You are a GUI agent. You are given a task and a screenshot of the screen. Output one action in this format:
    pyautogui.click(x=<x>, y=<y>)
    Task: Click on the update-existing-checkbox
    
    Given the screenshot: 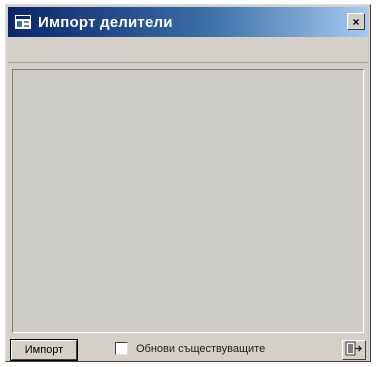 What is the action you would take?
    pyautogui.click(x=121, y=348)
    